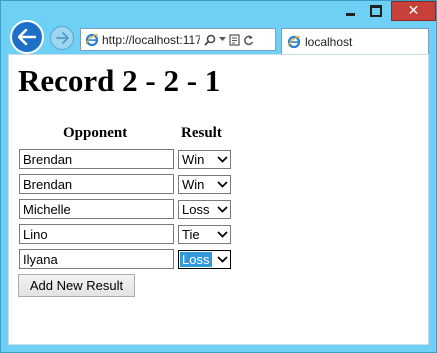 The image size is (437, 353). I want to click on address-bar: http://localhost:117, so click(178, 39).